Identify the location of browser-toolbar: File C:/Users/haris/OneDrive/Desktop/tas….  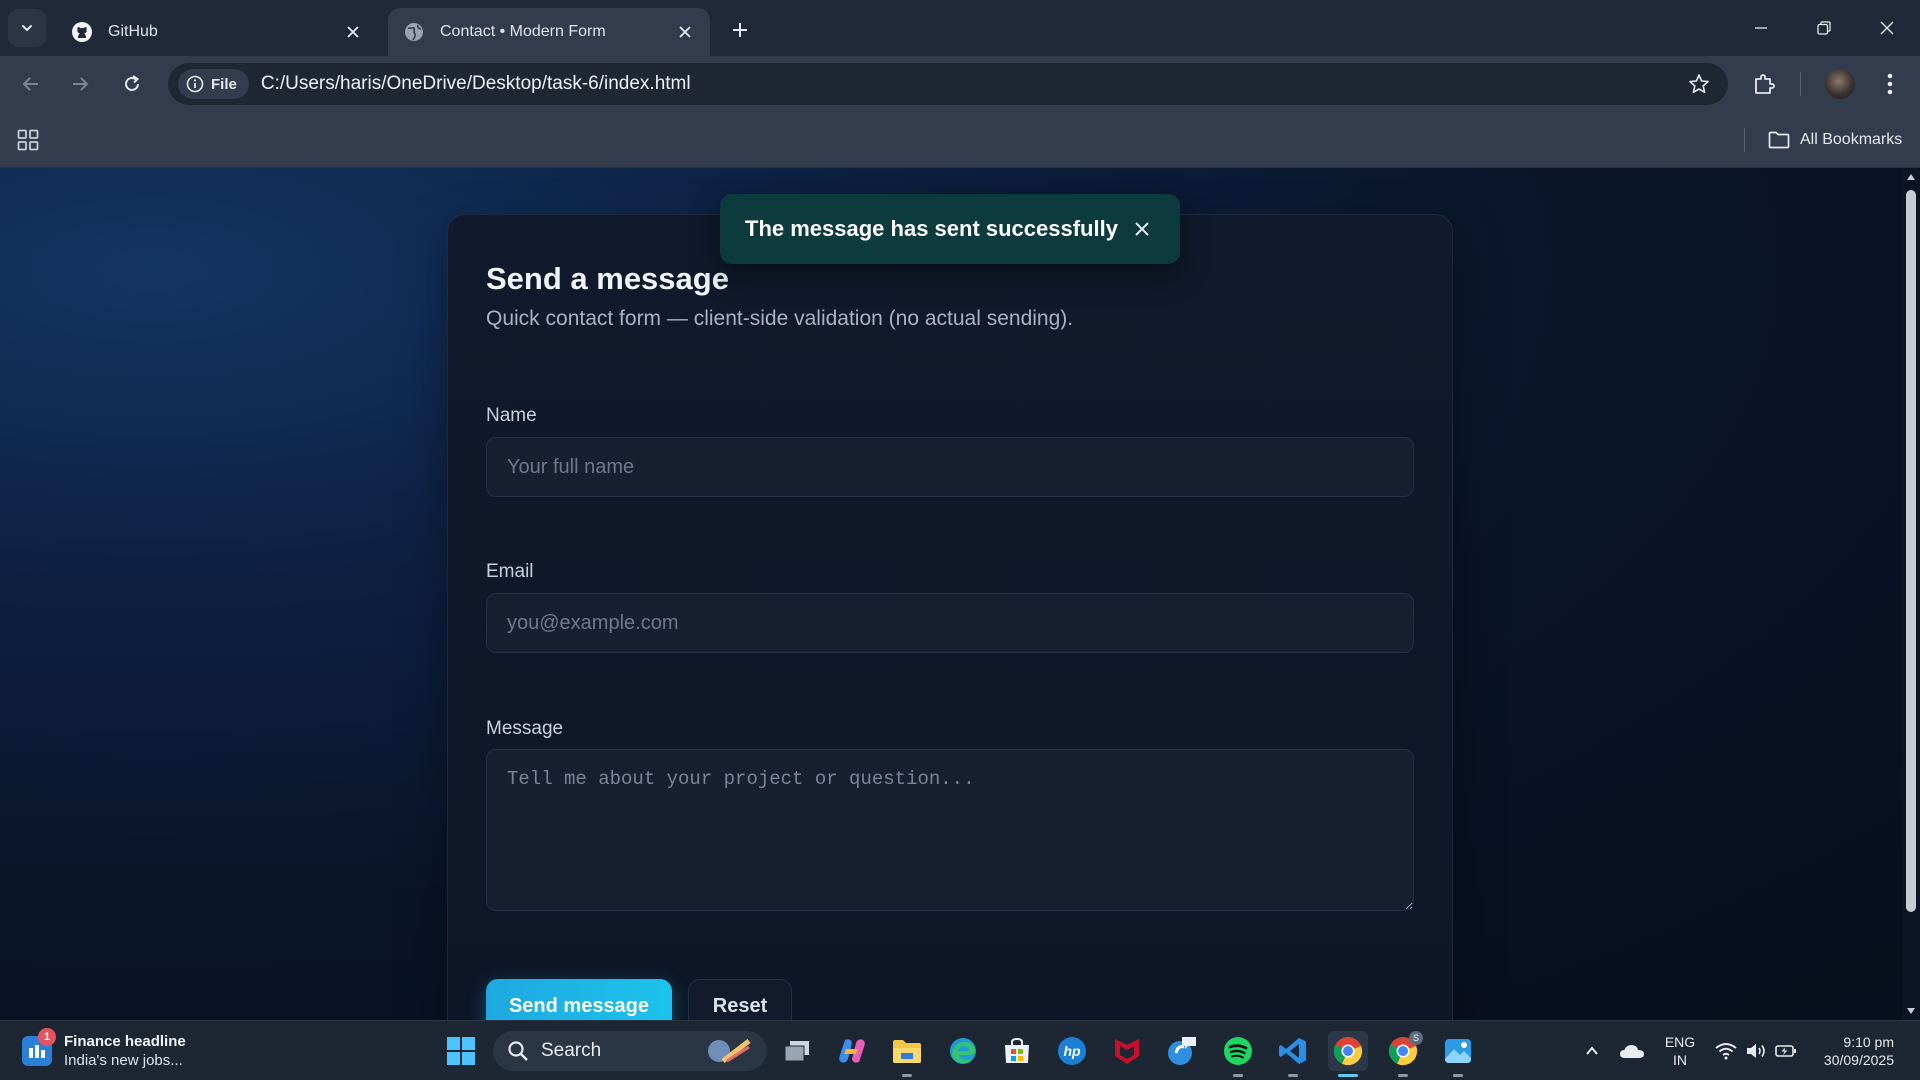
(960, 84).